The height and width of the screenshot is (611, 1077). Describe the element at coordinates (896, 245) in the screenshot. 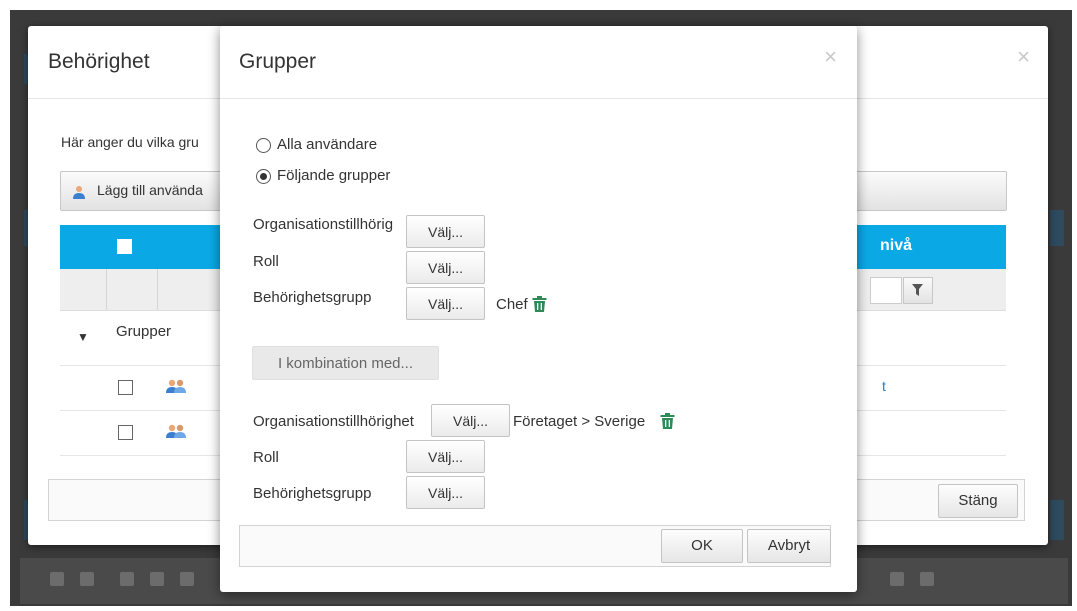

I see `column-header-level: nivå` at that location.